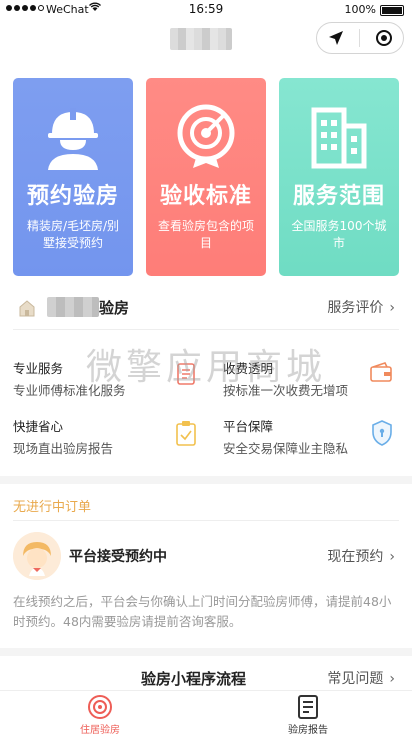 Image resolution: width=412 pixels, height=736 pixels. Describe the element at coordinates (69, 390) in the screenshot. I see `feature-desc: 专业师傅标准化服务` at that location.